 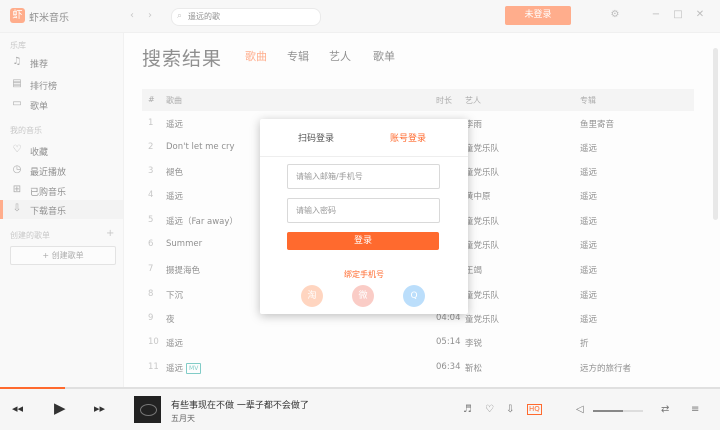 What do you see at coordinates (489, 409) in the screenshot?
I see `like-icon: ♡` at bounding box center [489, 409].